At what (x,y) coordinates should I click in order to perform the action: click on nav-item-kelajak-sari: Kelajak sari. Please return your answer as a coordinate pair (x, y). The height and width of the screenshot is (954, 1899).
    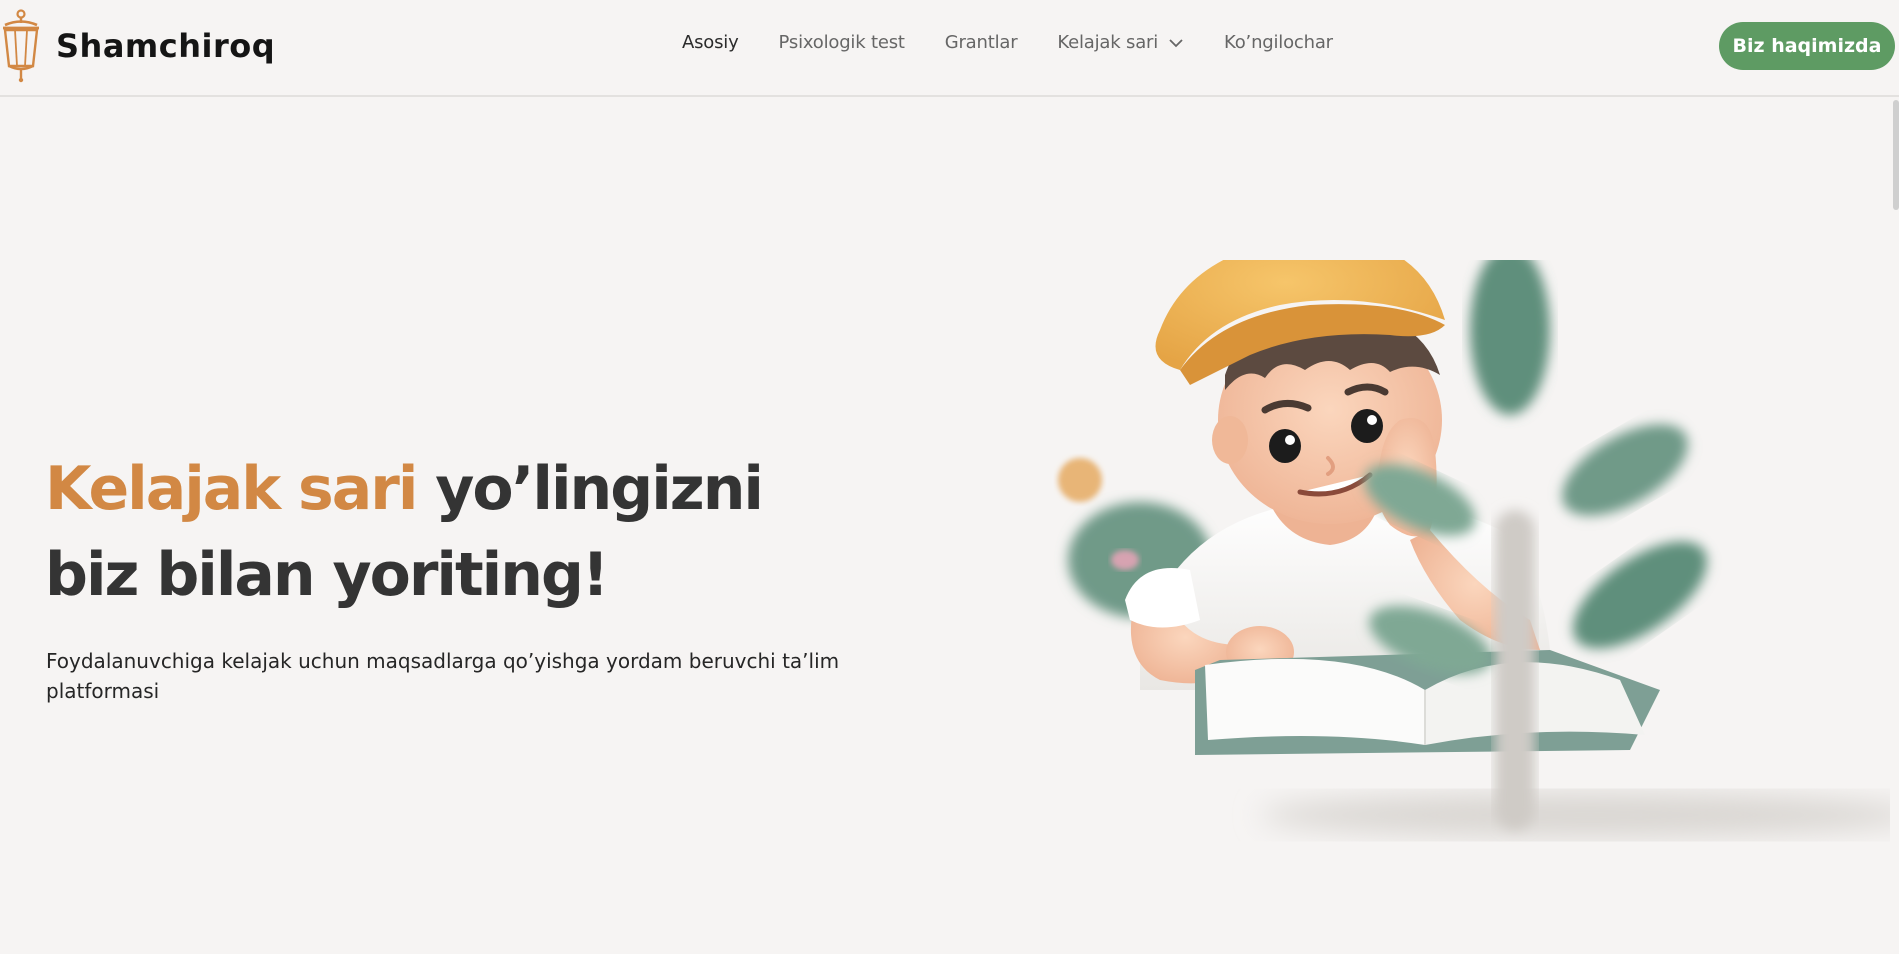
    Looking at the image, I should click on (1120, 42).